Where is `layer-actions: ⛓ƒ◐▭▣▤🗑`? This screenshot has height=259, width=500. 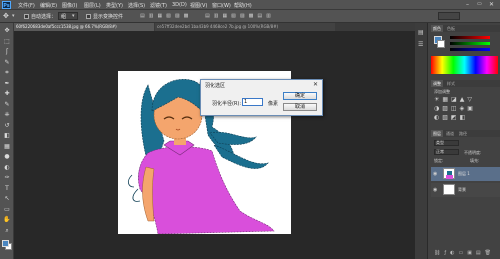
layer-actions: ⛓ƒ◐▭▣▤🗑 is located at coordinates (464, 253).